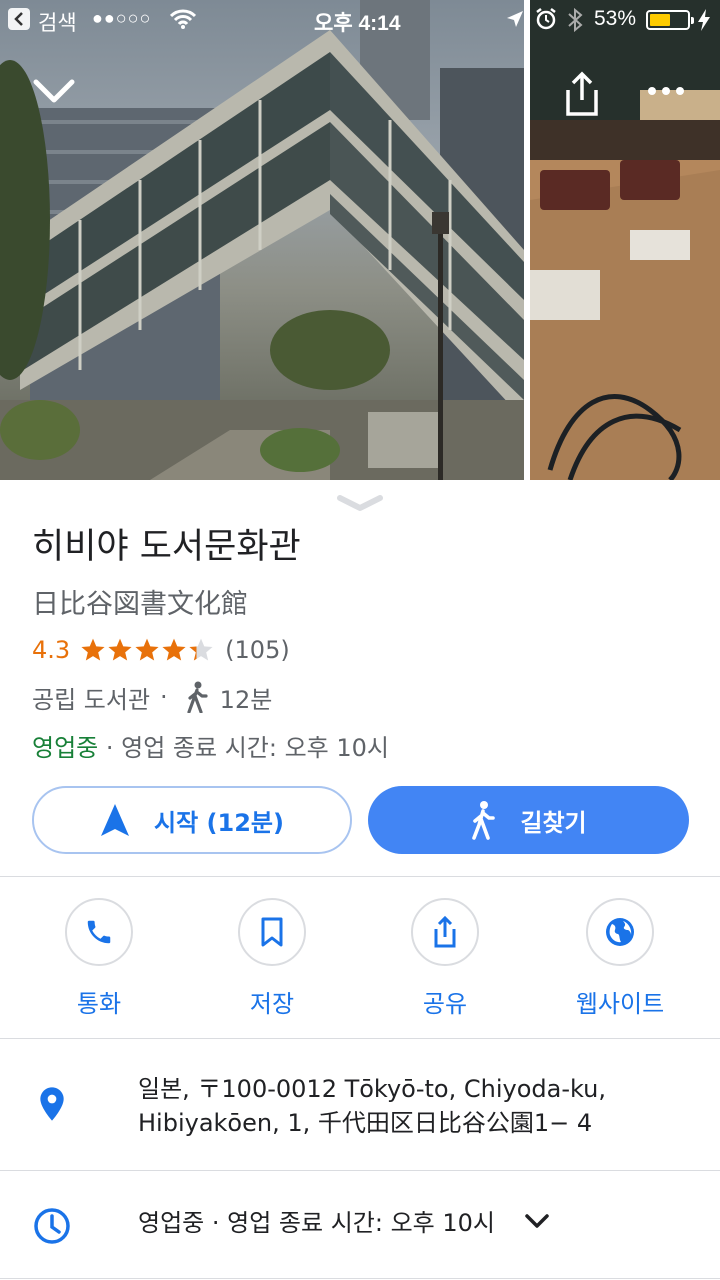 This screenshot has height=1280, width=720. I want to click on call-circle, so click(99, 932).